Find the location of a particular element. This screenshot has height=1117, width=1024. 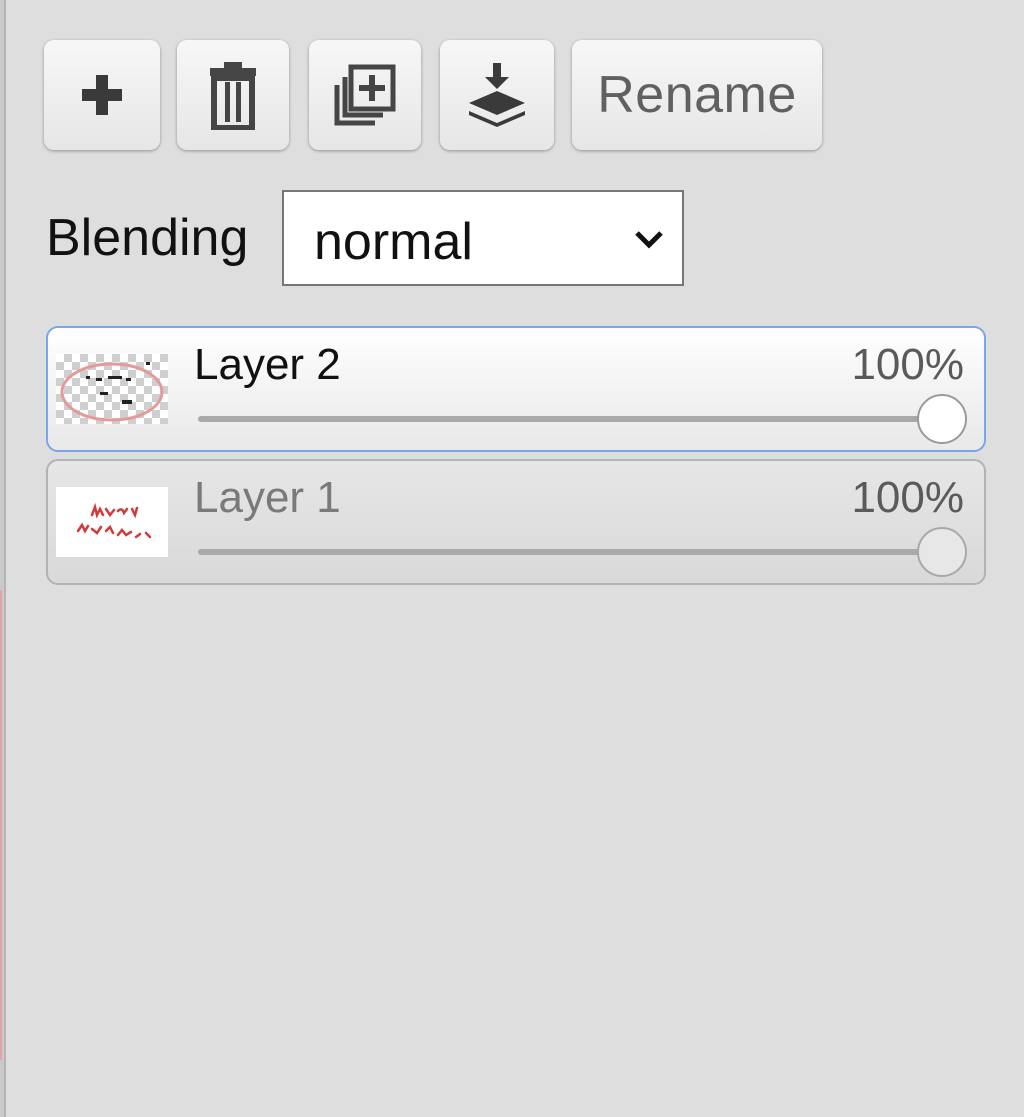

layer-row: Layer 2 100% is located at coordinates (516, 389).